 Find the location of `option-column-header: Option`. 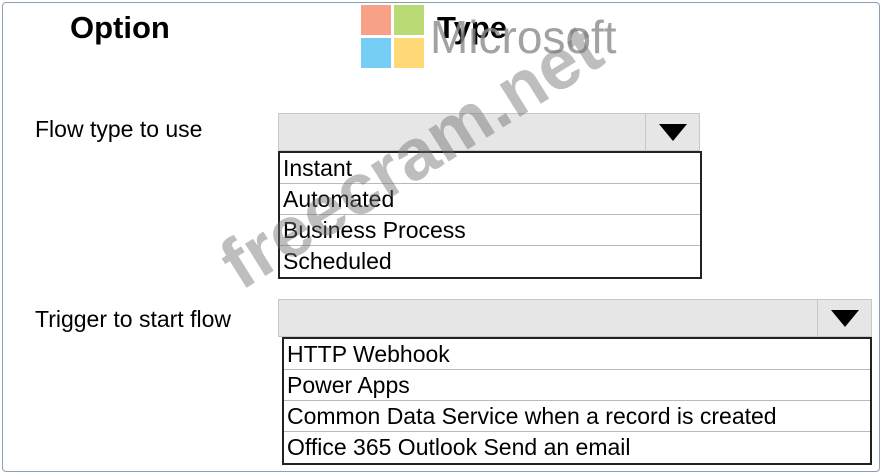

option-column-header: Option is located at coordinates (120, 27).